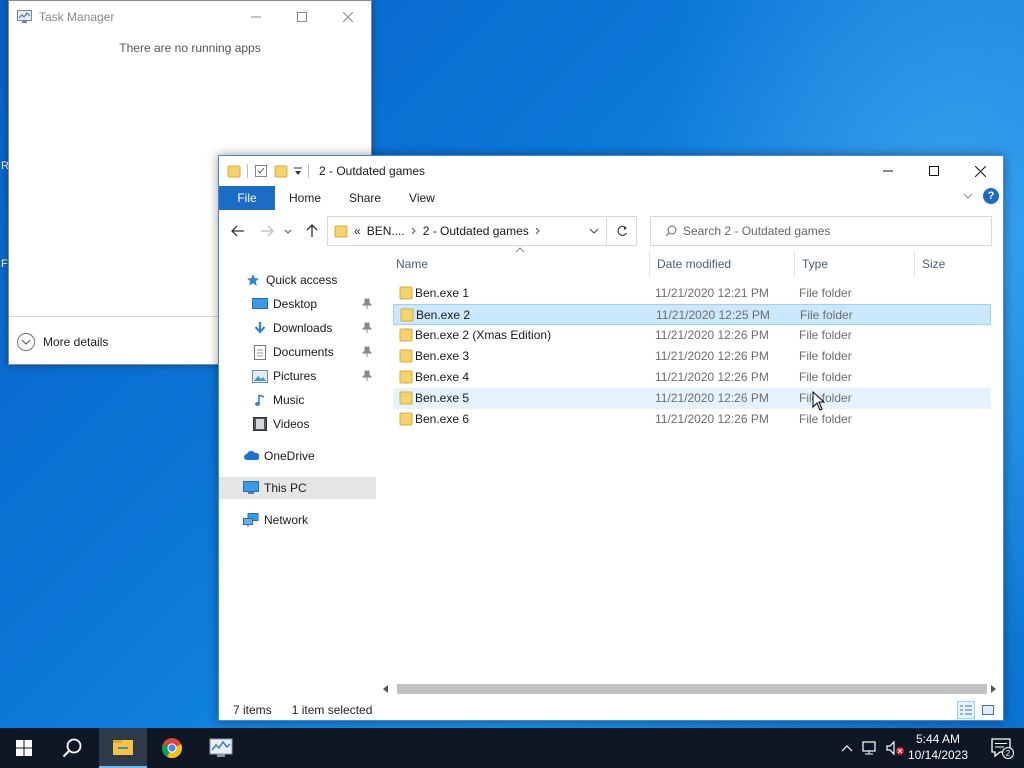  I want to click on documents-icon, so click(260, 352).